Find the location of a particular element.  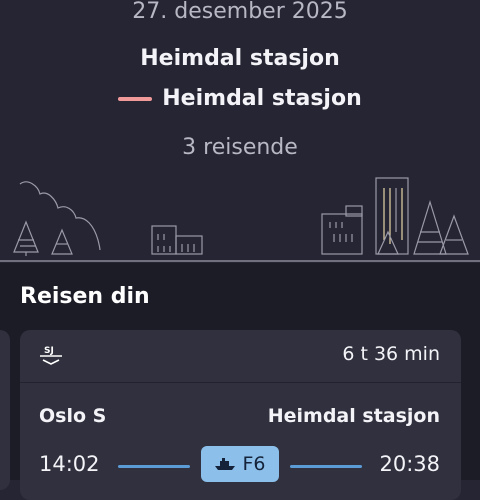

card-divider is located at coordinates (240, 382).